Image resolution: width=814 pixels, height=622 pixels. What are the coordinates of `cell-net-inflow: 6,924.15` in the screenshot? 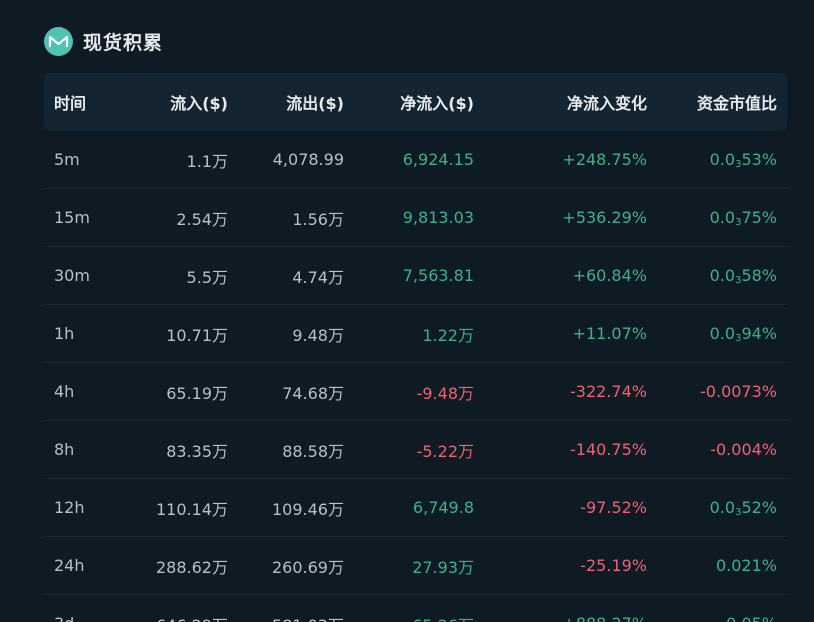 It's located at (438, 159).